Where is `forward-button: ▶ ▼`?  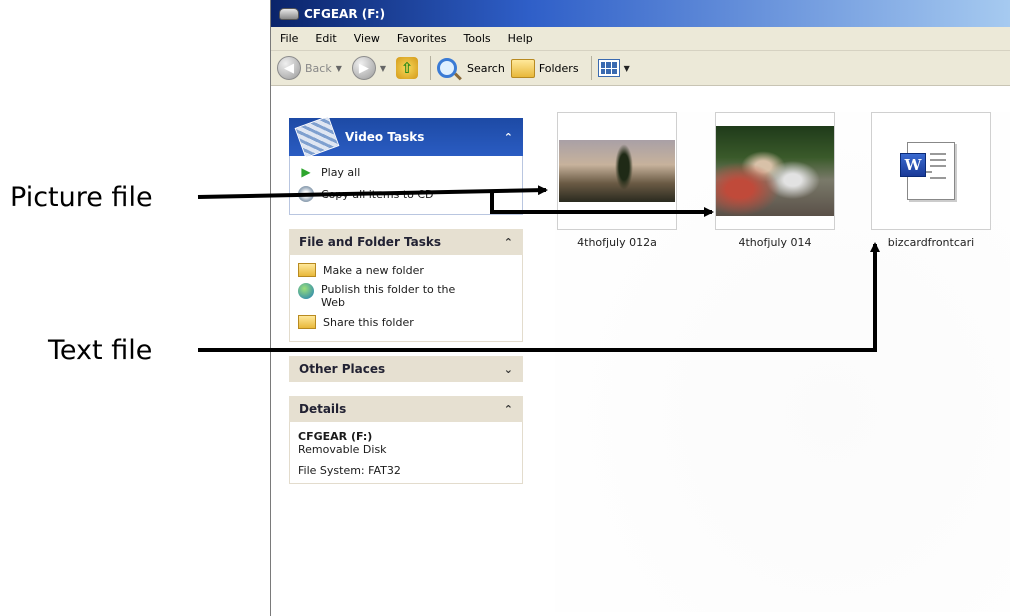
forward-button: ▶ ▼ is located at coordinates (370, 68).